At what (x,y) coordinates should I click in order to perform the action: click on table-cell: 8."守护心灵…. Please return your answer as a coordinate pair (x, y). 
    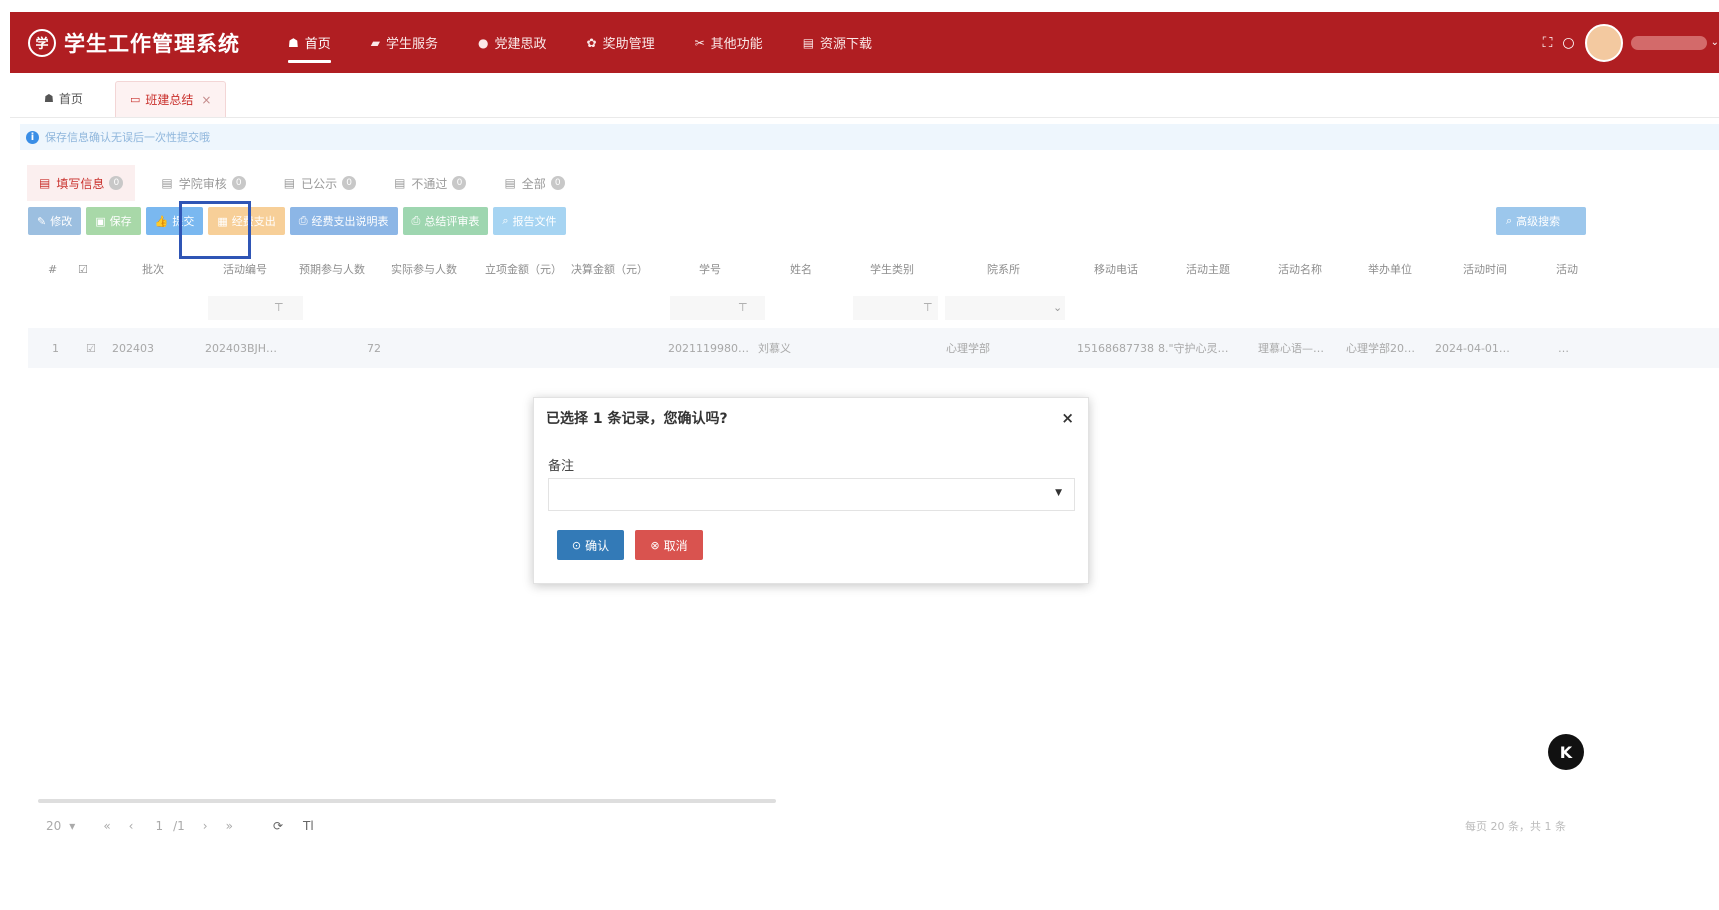
    Looking at the image, I should click on (1193, 348).